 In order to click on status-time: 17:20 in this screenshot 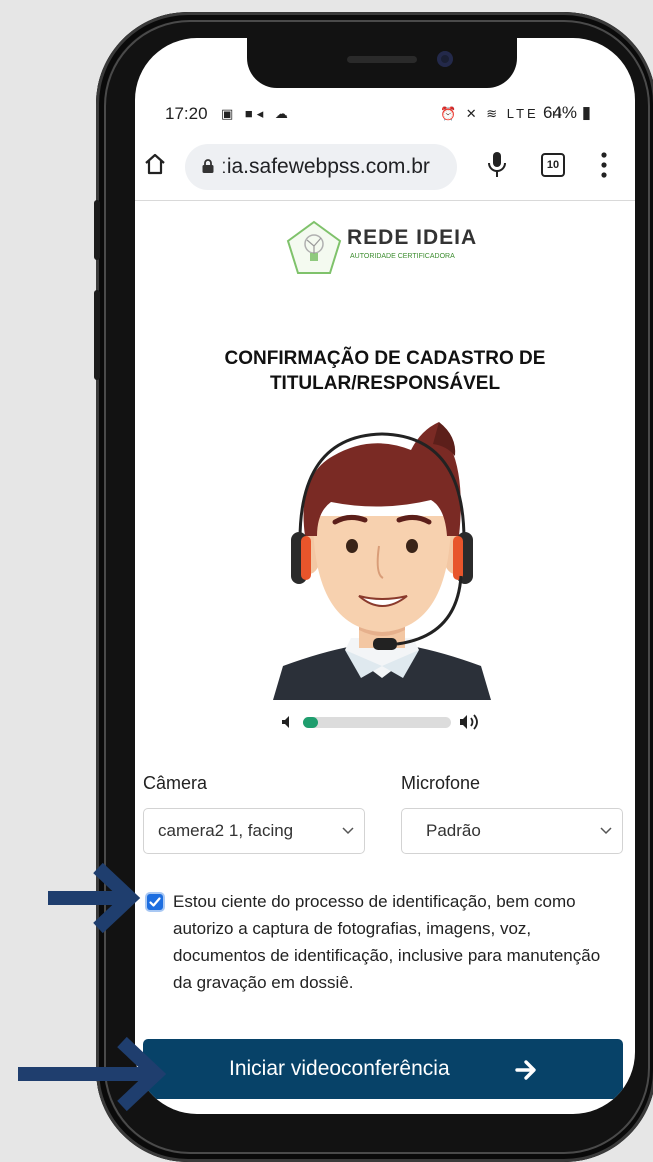, I will do `click(186, 113)`.